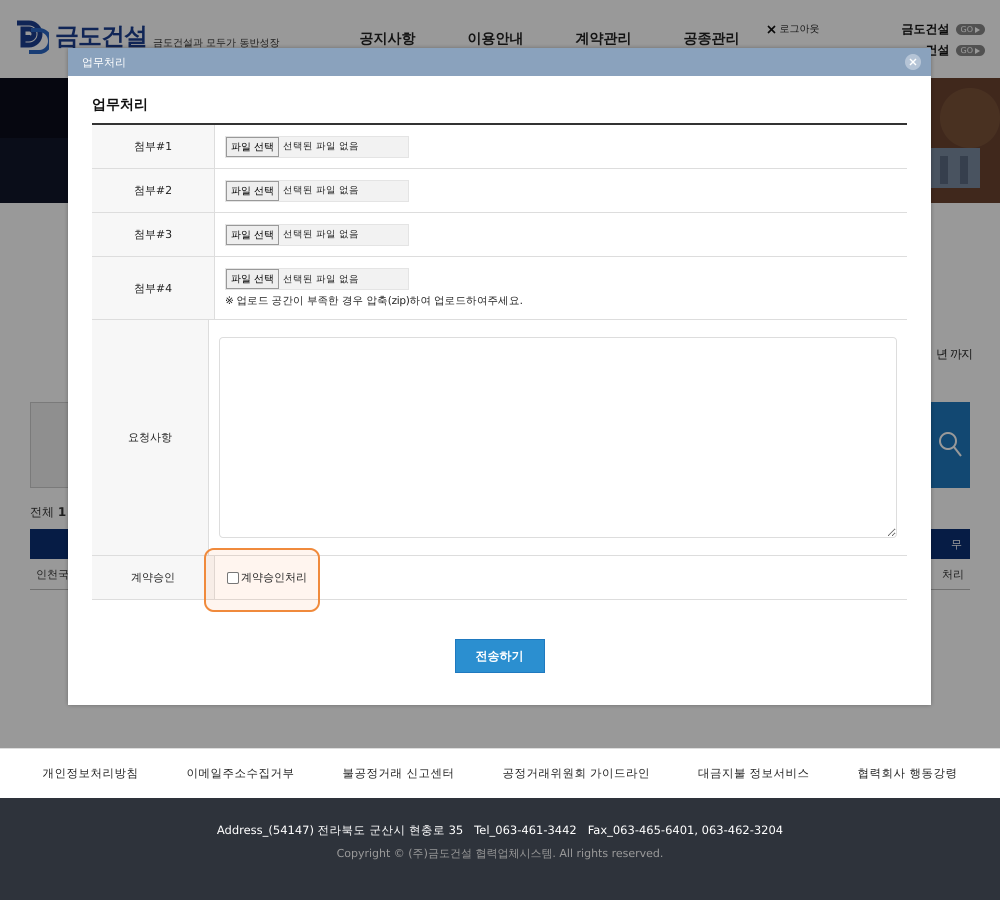  I want to click on field-label: 첨부#4, so click(153, 288).